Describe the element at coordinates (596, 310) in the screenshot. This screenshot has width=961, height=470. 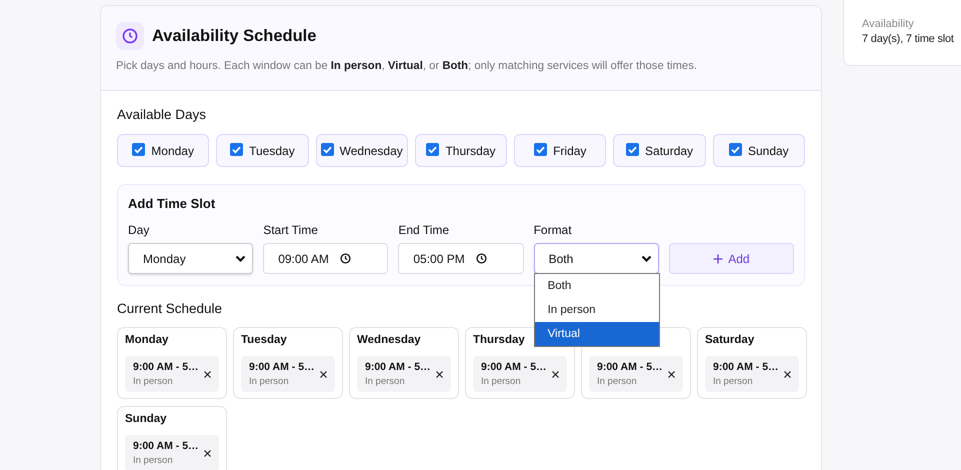
I see `dropdown-option: In person` at that location.